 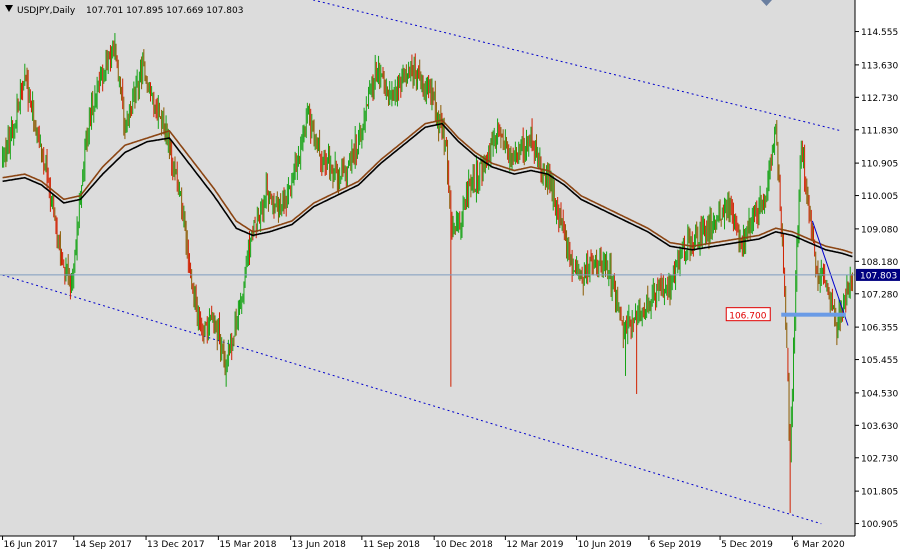 What do you see at coordinates (319, 545) in the screenshot?
I see `time-tick-label: 13 Jun 2018` at bounding box center [319, 545].